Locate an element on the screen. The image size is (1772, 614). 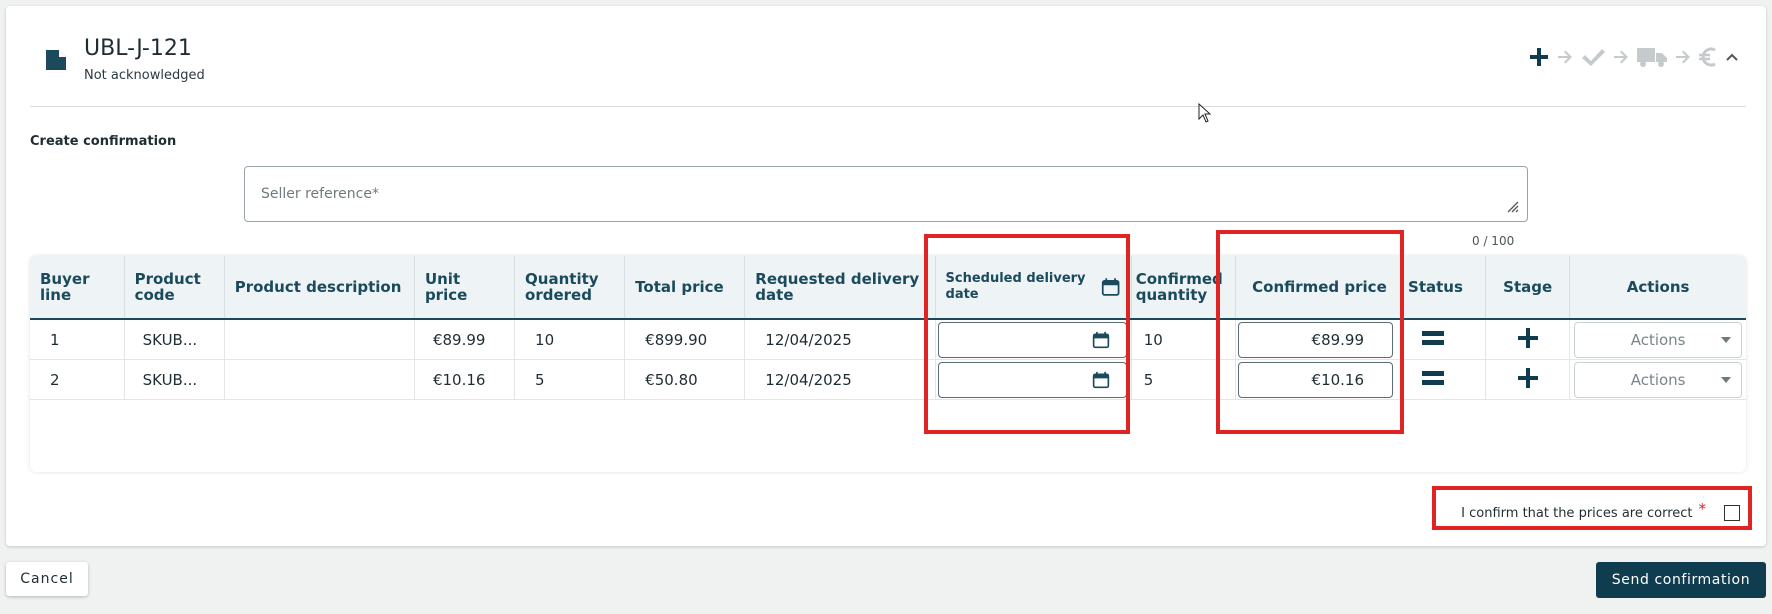
seller-reference-input is located at coordinates (861, 194).